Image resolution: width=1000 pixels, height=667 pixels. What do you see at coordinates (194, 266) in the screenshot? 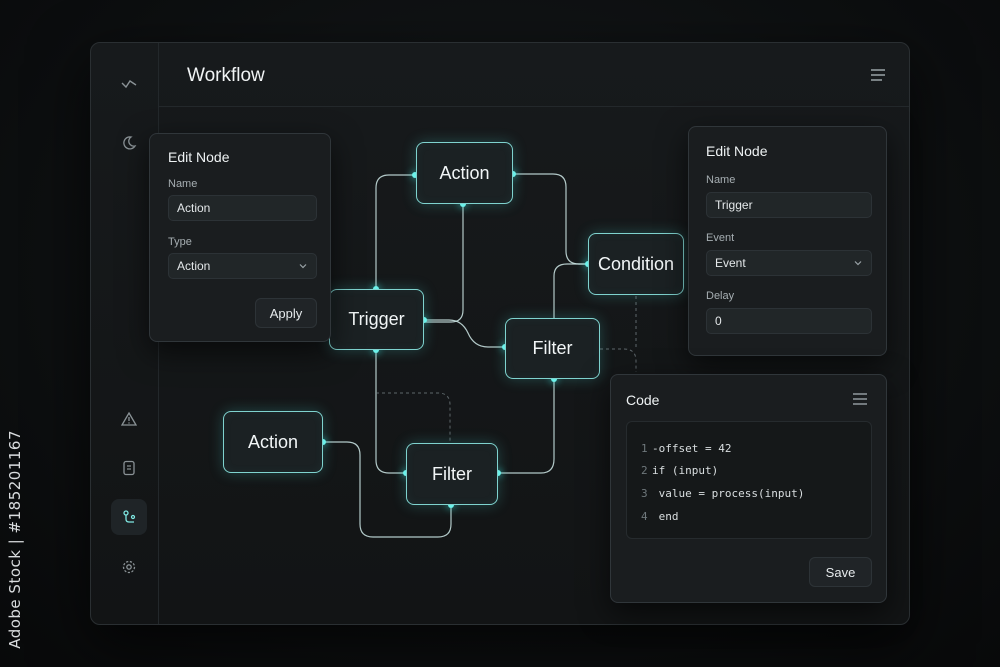
I see `type-select-value: Action` at bounding box center [194, 266].